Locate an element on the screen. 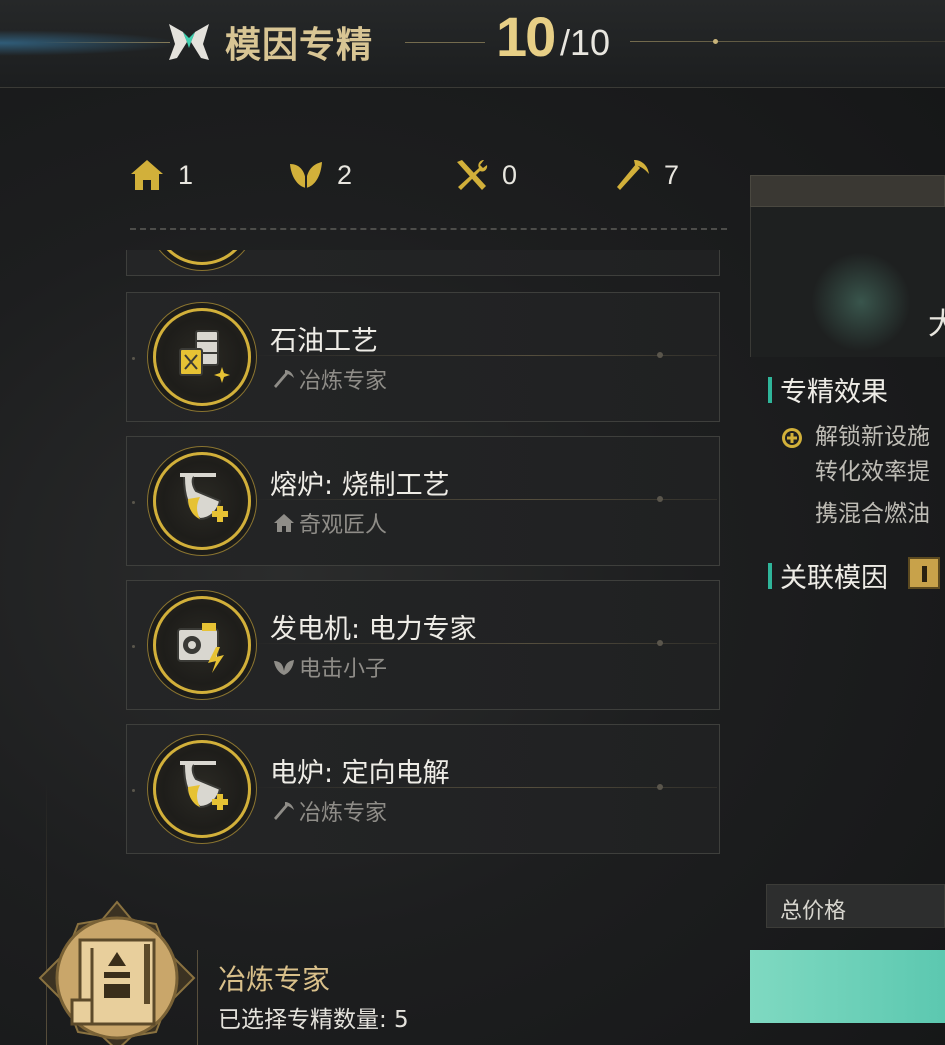  stat-tools: 0 is located at coordinates (484, 175).